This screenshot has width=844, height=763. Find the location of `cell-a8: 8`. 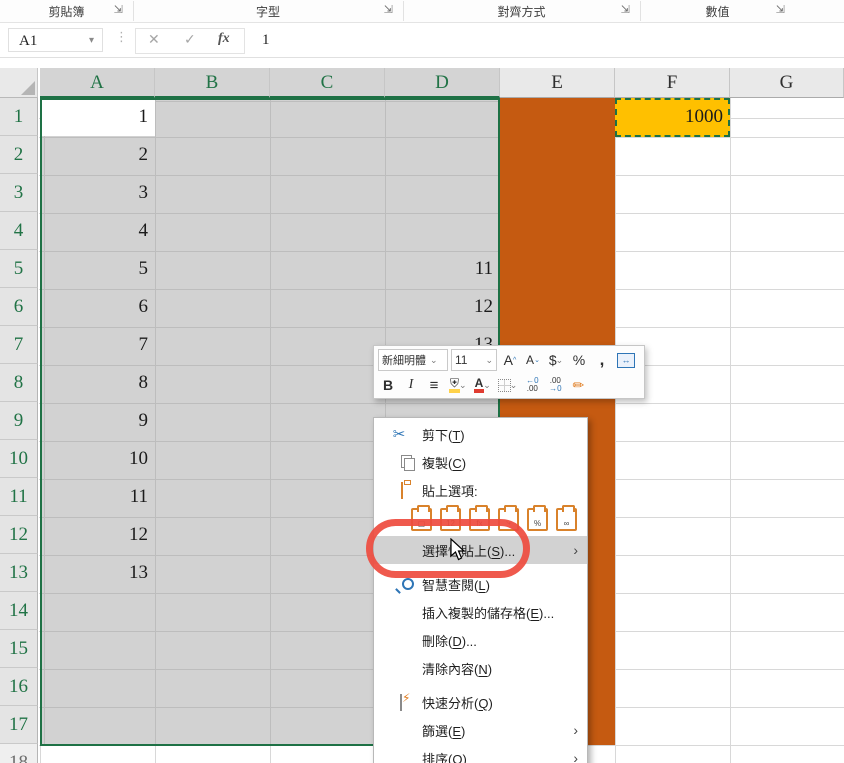

cell-a8: 8 is located at coordinates (97, 383).